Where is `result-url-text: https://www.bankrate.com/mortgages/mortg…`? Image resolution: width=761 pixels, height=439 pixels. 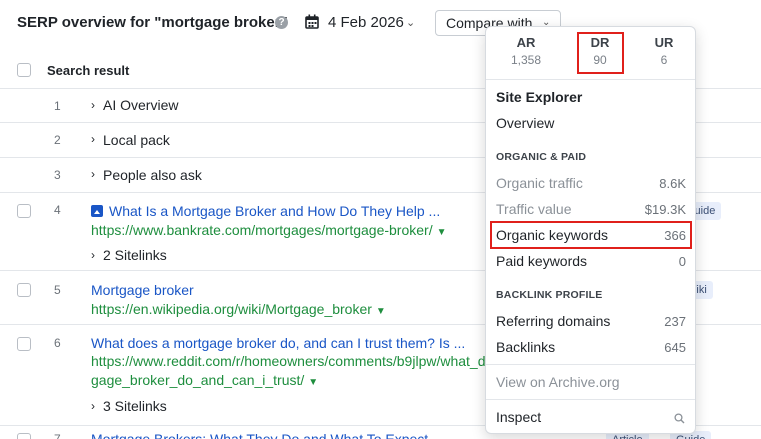
result-url-text: https://www.bankrate.com/mortgages/mortg… is located at coordinates (262, 230).